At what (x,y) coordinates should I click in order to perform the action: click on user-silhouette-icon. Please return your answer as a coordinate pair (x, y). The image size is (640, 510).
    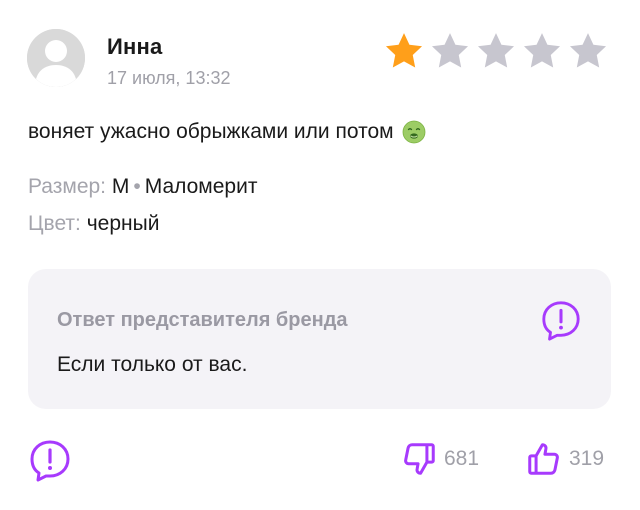
    Looking at the image, I should click on (56, 58).